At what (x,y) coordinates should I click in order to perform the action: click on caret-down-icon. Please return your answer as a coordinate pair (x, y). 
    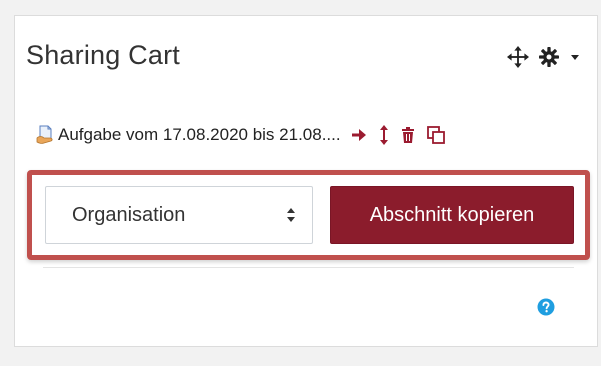
    Looking at the image, I should click on (575, 57).